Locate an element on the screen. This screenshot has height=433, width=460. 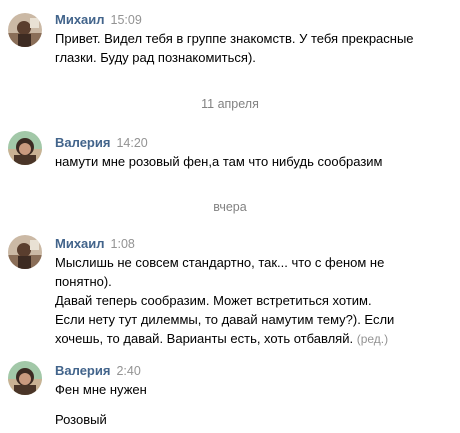
message-line: глазки. Буду рад познакомиться). is located at coordinates (155, 57).